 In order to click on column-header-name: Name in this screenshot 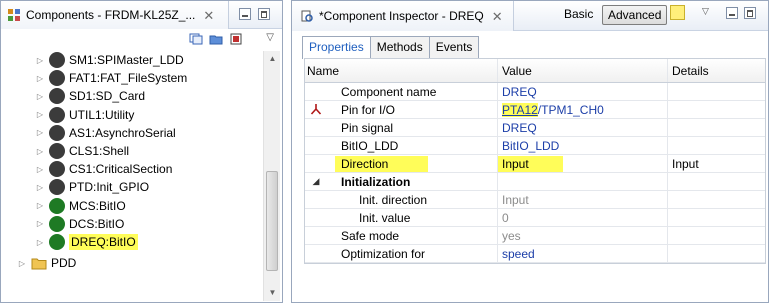, I will do `click(401, 71)`.